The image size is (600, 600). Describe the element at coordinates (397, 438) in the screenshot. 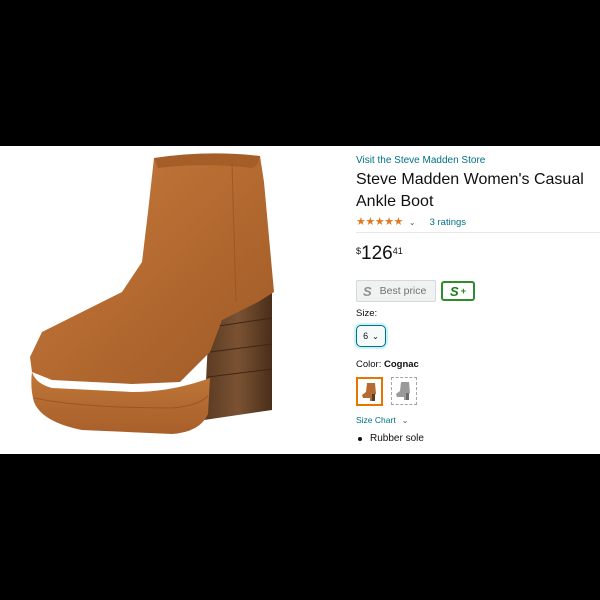

I see `feature-text: Rubber sole` at that location.